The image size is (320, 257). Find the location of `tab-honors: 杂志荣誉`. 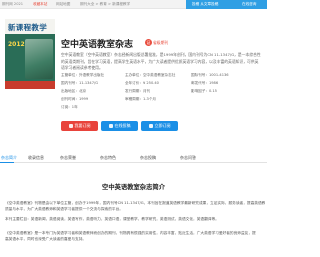

tab-honors: 杂志荣誉 is located at coordinates (68, 158).